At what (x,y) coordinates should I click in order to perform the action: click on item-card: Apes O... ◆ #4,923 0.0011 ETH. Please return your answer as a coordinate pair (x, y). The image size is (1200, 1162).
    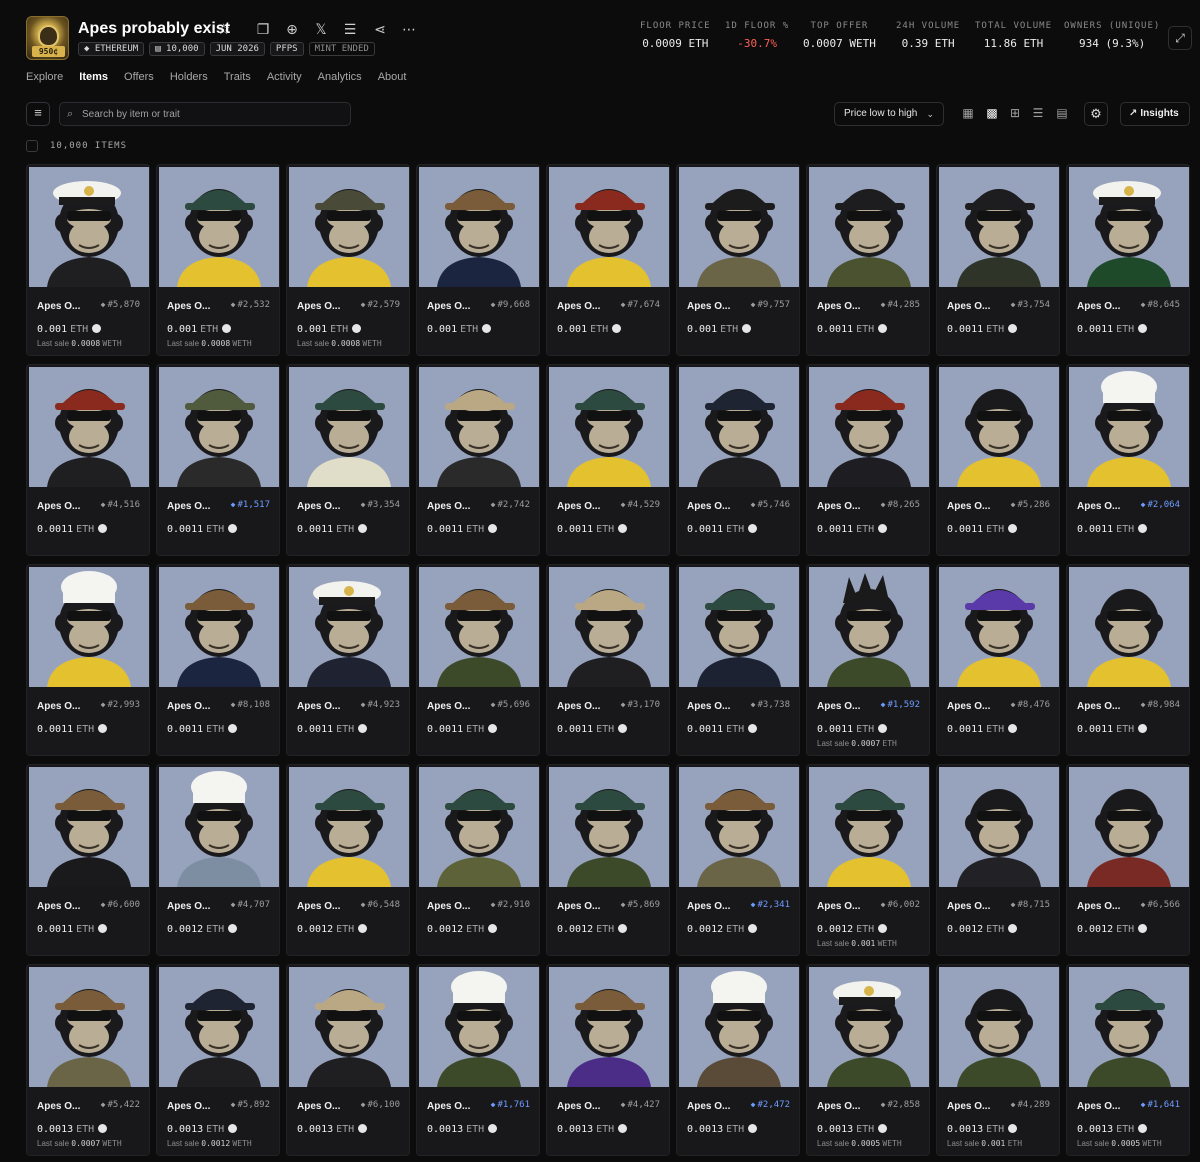
    Looking at the image, I should click on (348, 660).